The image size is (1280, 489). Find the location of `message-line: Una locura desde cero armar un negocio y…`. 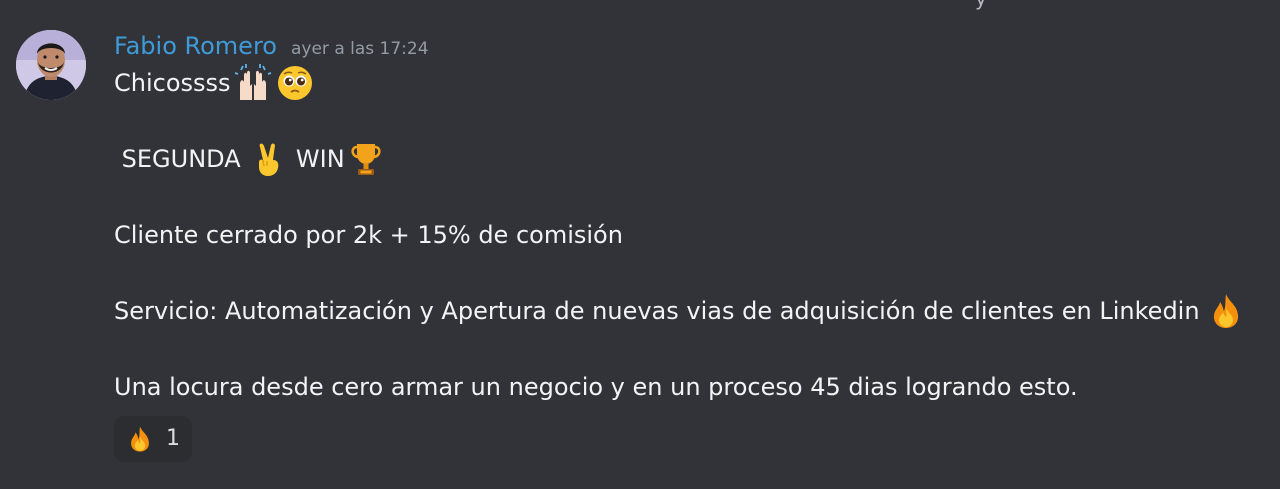

message-line: Una locura desde cero armar un negocio y… is located at coordinates (679, 387).